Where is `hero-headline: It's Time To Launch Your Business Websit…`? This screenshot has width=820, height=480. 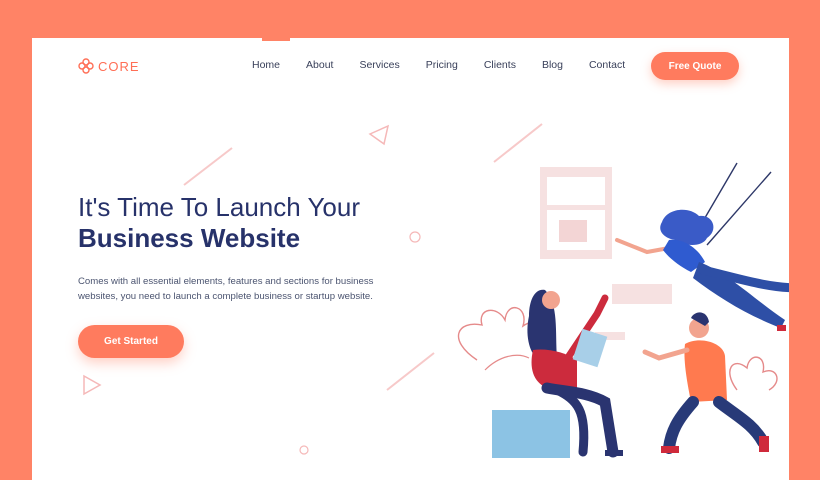 hero-headline: It's Time To Launch Your Business Websit… is located at coordinates (219, 223).